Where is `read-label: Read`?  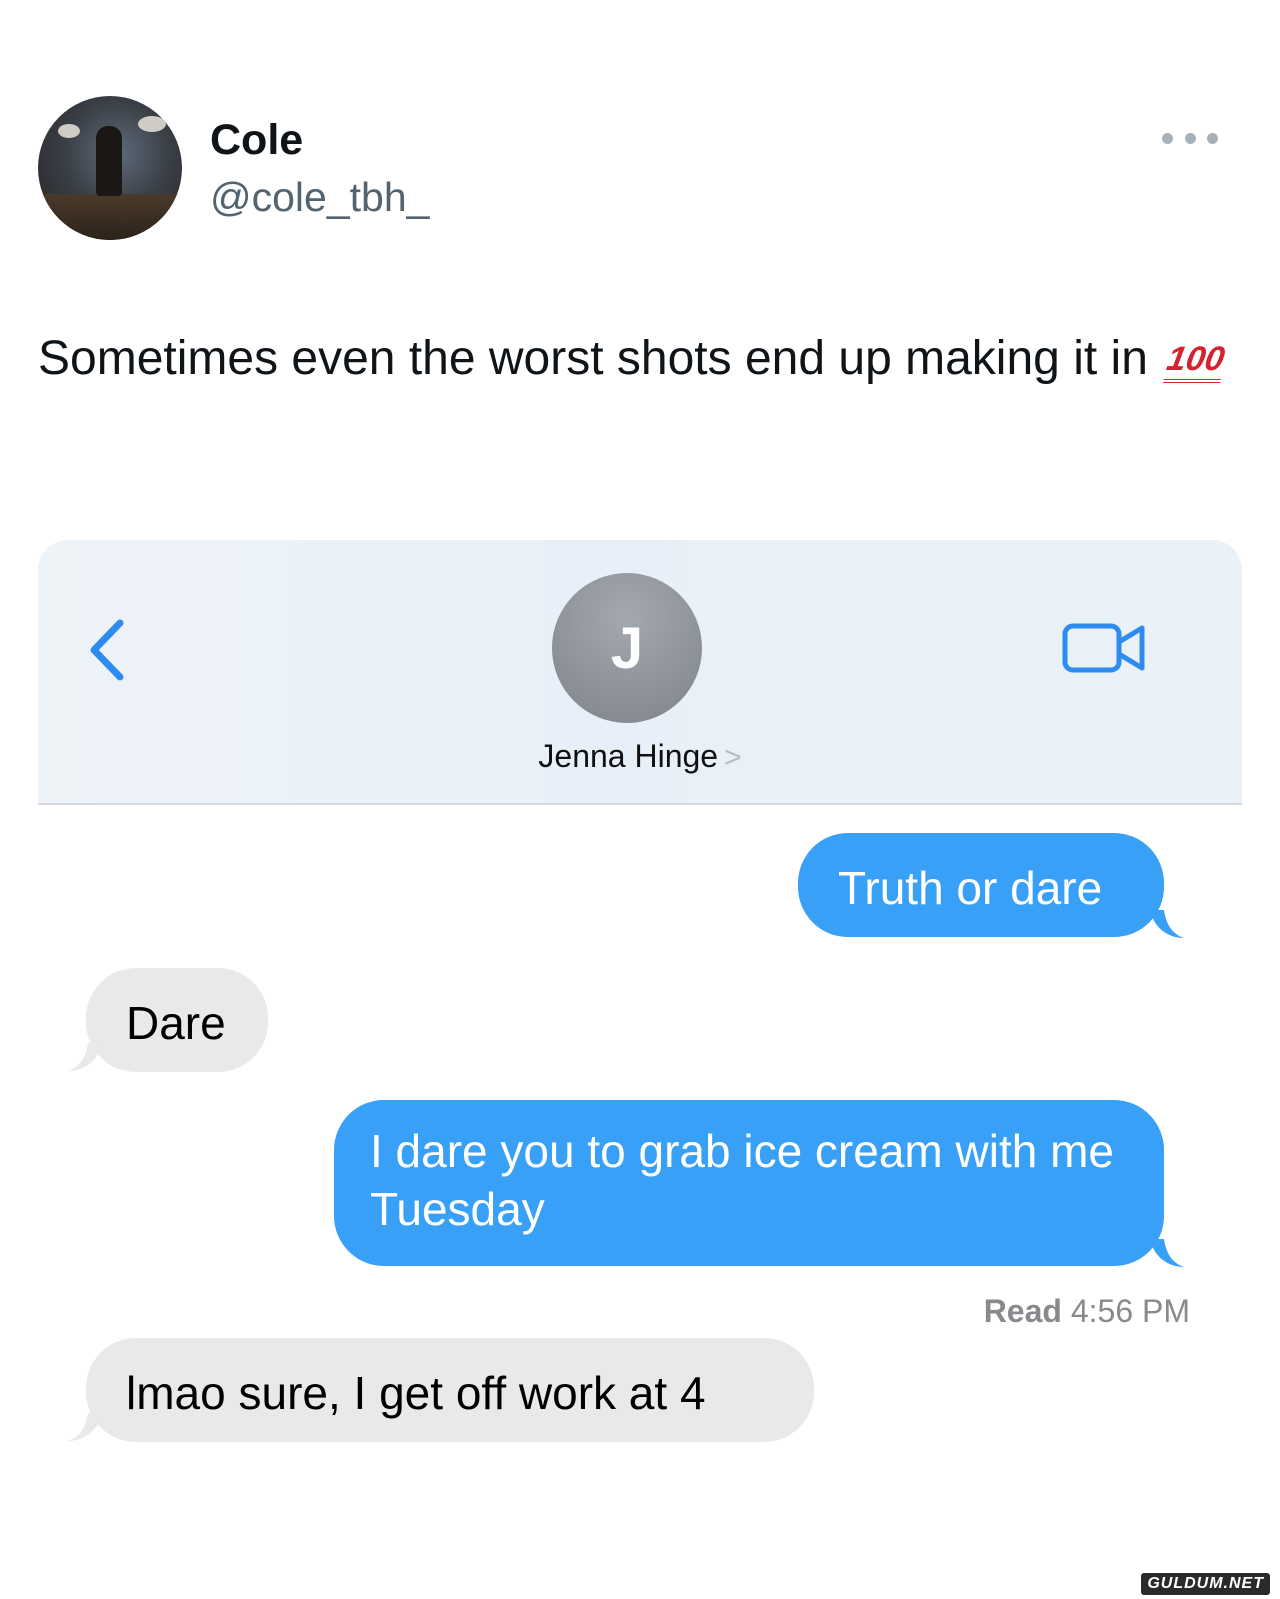
read-label: Read is located at coordinates (1022, 1311).